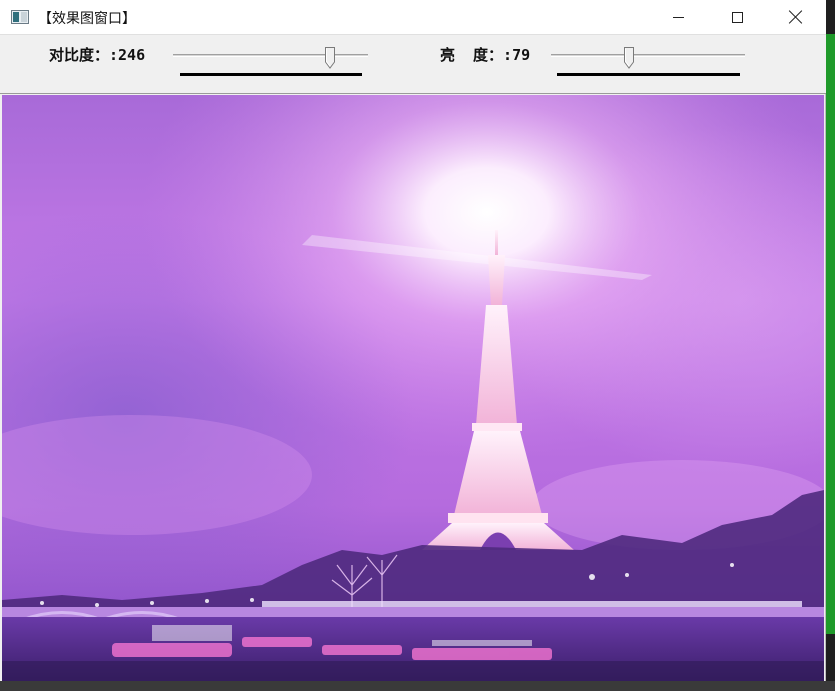  I want to click on app-window-icon, so click(20, 17).